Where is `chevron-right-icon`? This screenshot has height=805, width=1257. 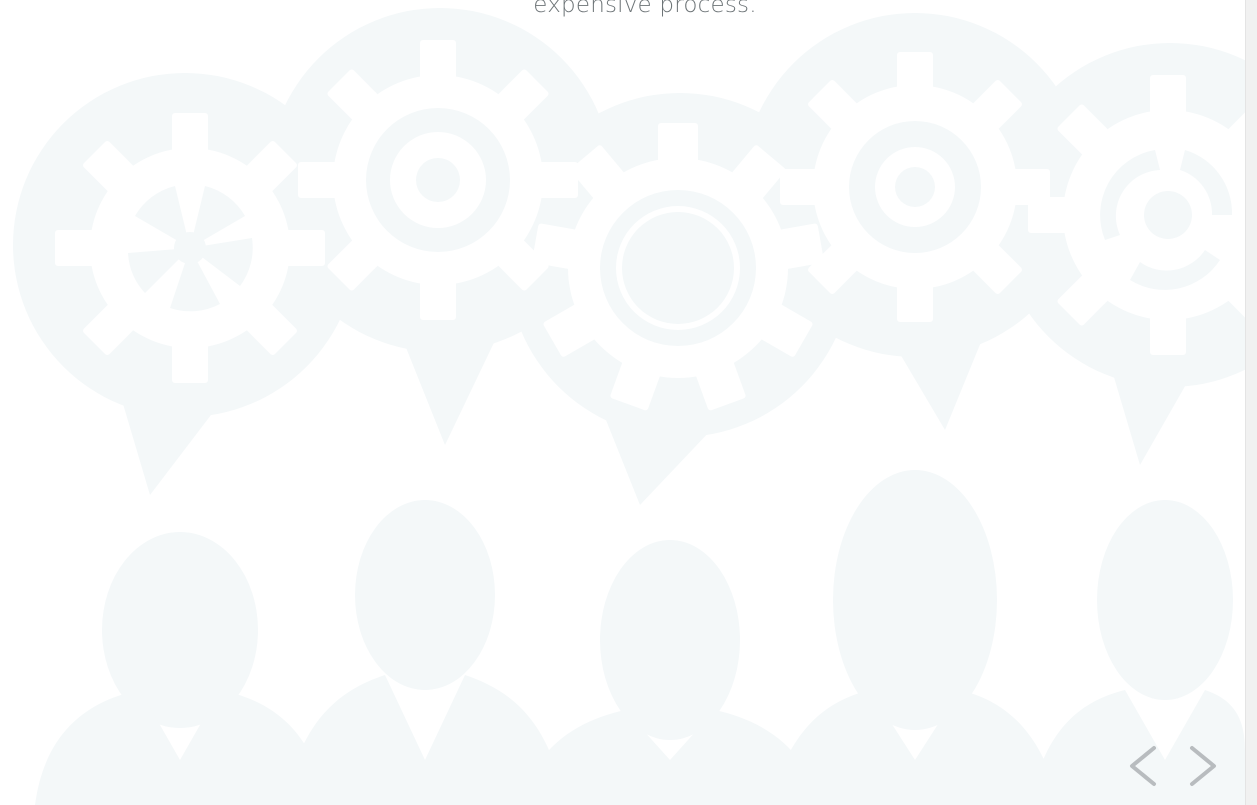 chevron-right-icon is located at coordinates (1202, 766).